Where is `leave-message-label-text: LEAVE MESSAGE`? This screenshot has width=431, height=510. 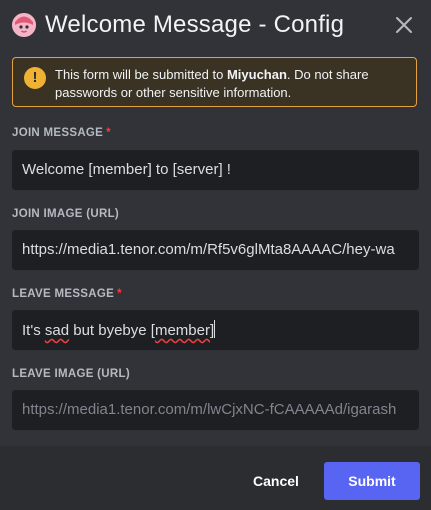 leave-message-label-text: LEAVE MESSAGE is located at coordinates (63, 294).